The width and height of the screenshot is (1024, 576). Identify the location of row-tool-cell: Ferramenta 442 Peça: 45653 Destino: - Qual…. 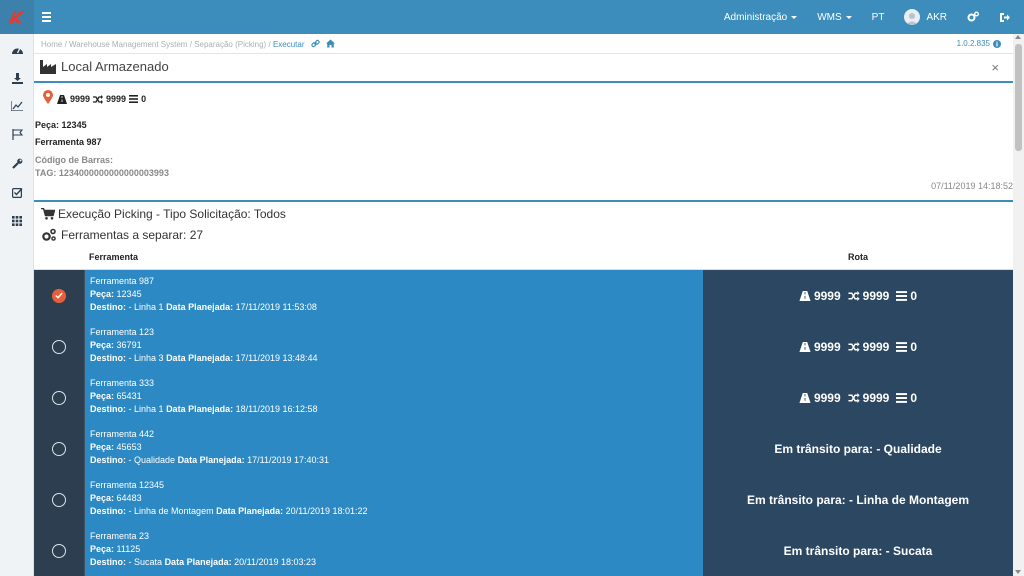
(394, 448).